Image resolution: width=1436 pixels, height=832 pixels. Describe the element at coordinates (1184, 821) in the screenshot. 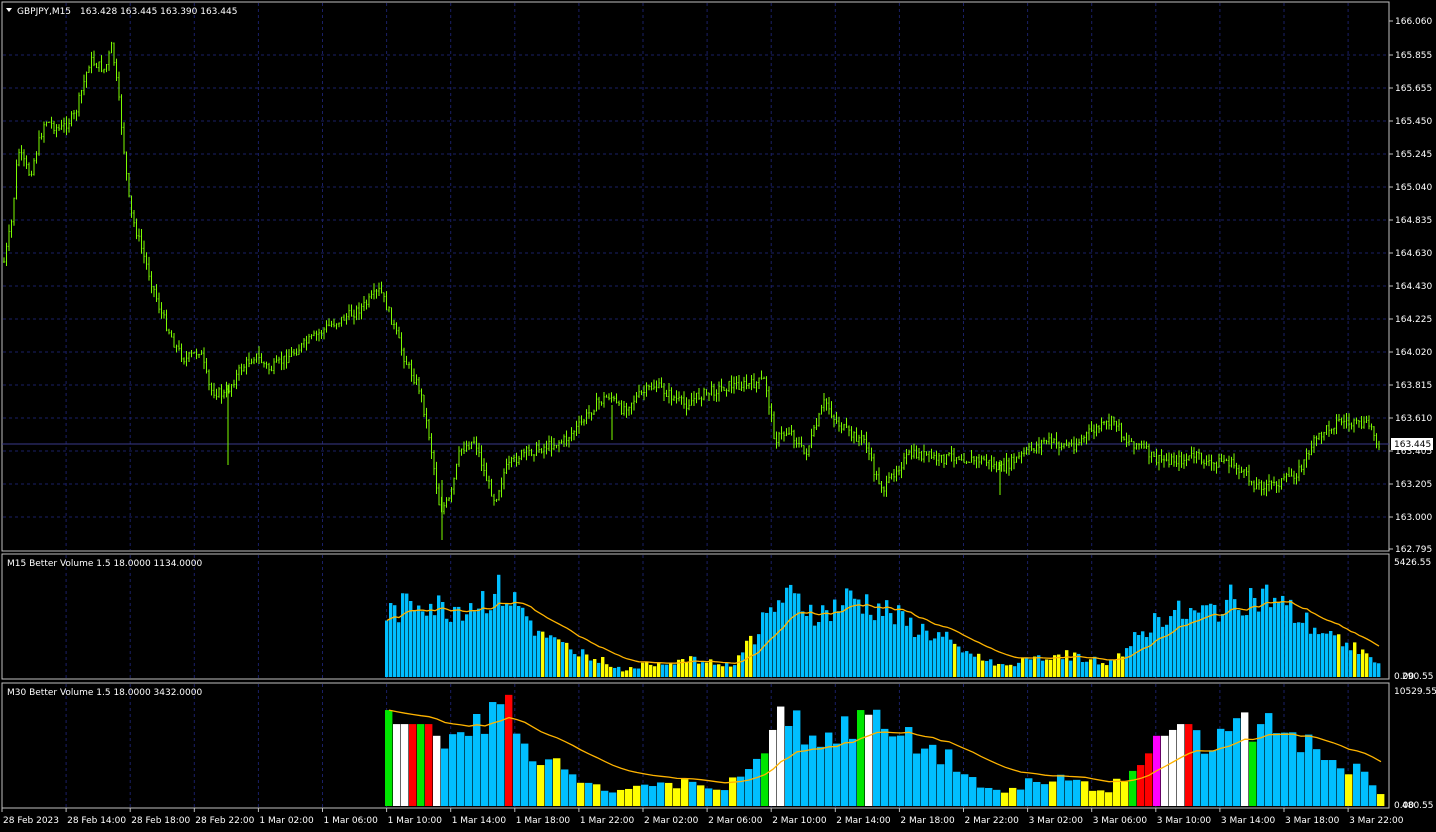

I see `time-tick-label: 3 Mar 10:00` at that location.